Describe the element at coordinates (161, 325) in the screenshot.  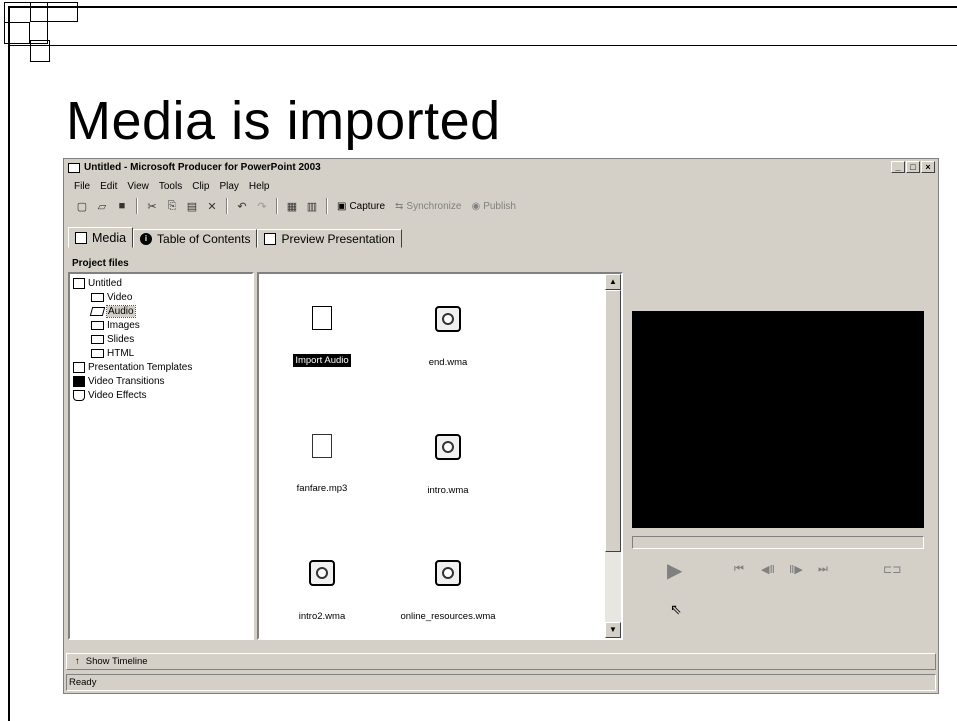
I see `tree-item-images: Images` at that location.